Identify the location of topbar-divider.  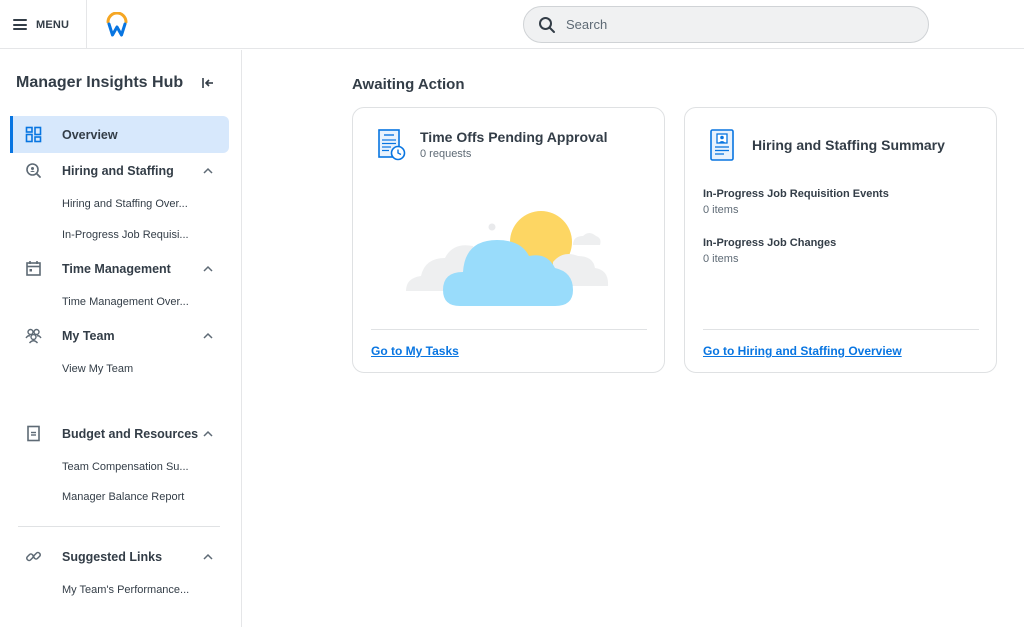
(86, 24).